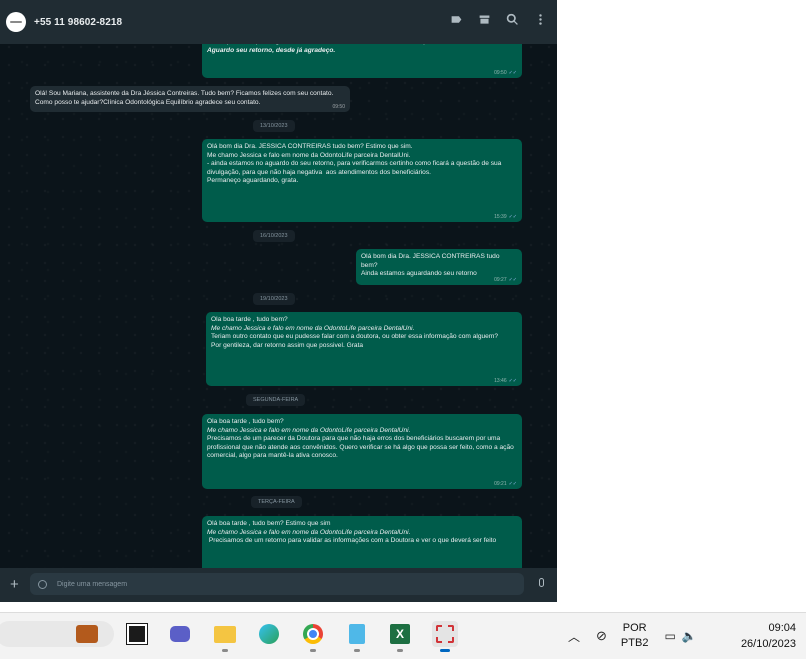 This screenshot has width=806, height=659. I want to click on date-chip: 13/10/2023, so click(274, 126).